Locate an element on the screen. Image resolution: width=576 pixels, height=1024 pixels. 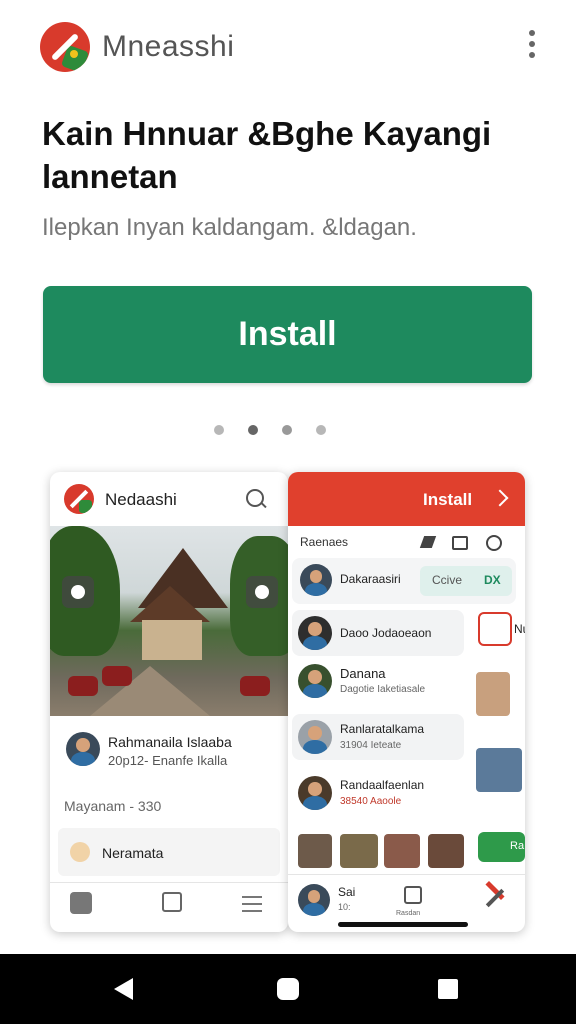
chip-label: DX is located at coordinates (492, 580).